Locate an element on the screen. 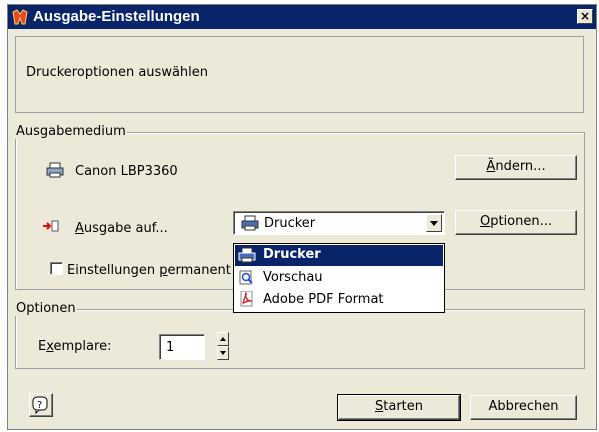  persist-settings-checkbox is located at coordinates (56, 268).